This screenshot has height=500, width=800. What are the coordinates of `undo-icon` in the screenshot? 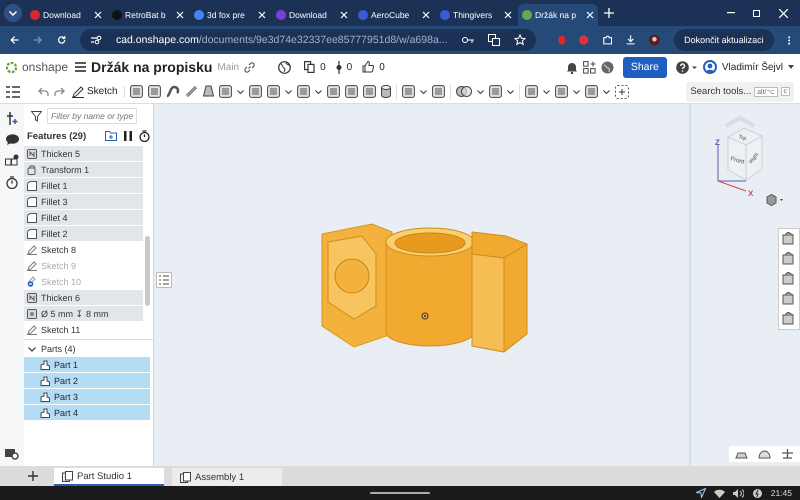 It's located at (43, 91).